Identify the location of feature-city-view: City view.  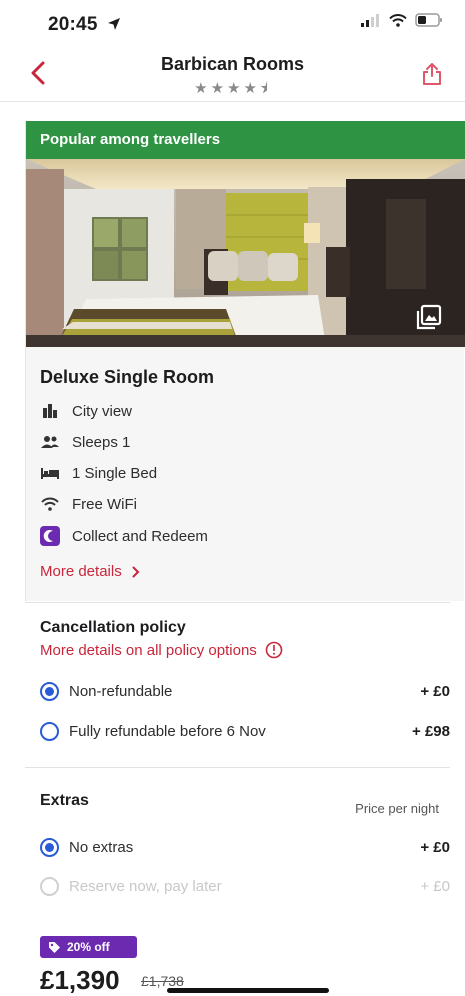
(86, 411).